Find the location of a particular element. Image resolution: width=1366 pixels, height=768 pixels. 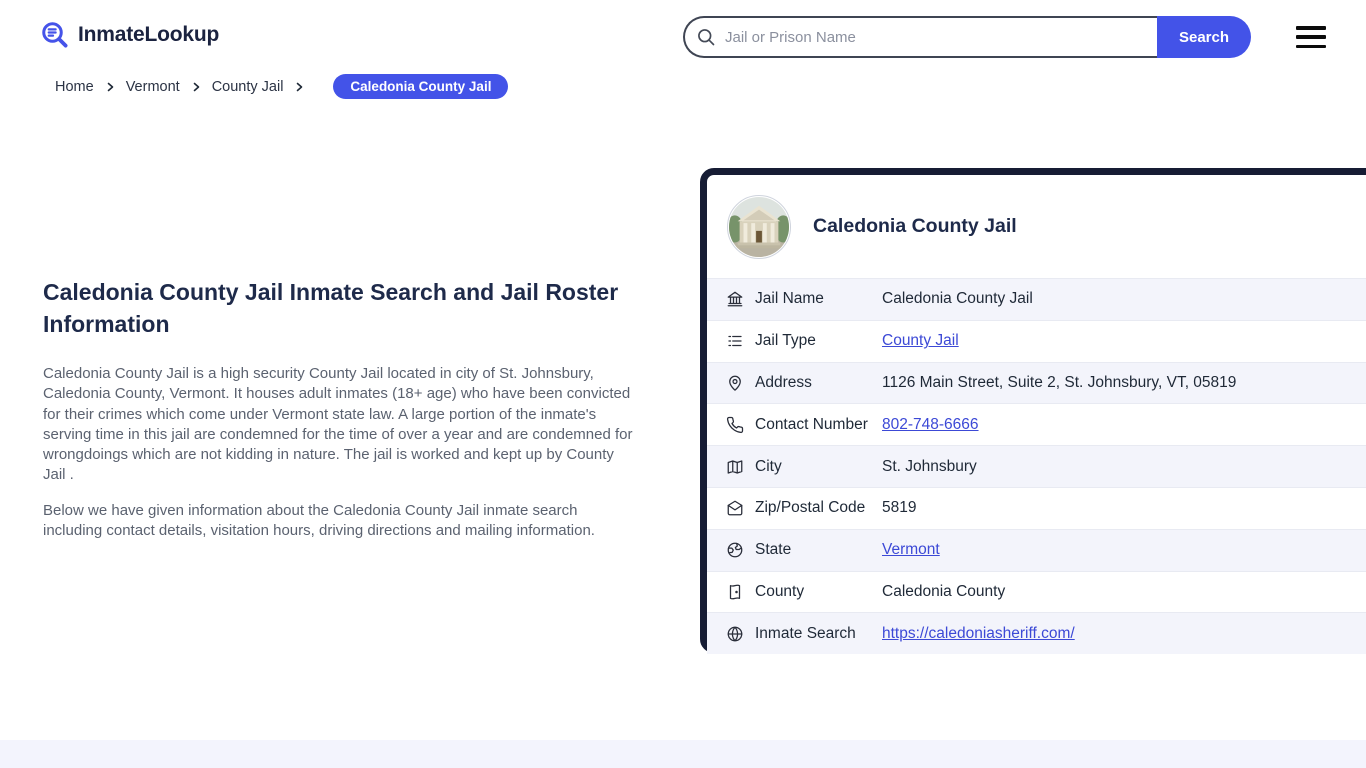

row-value: https://caledoniasheriff.com/ is located at coordinates (978, 634).